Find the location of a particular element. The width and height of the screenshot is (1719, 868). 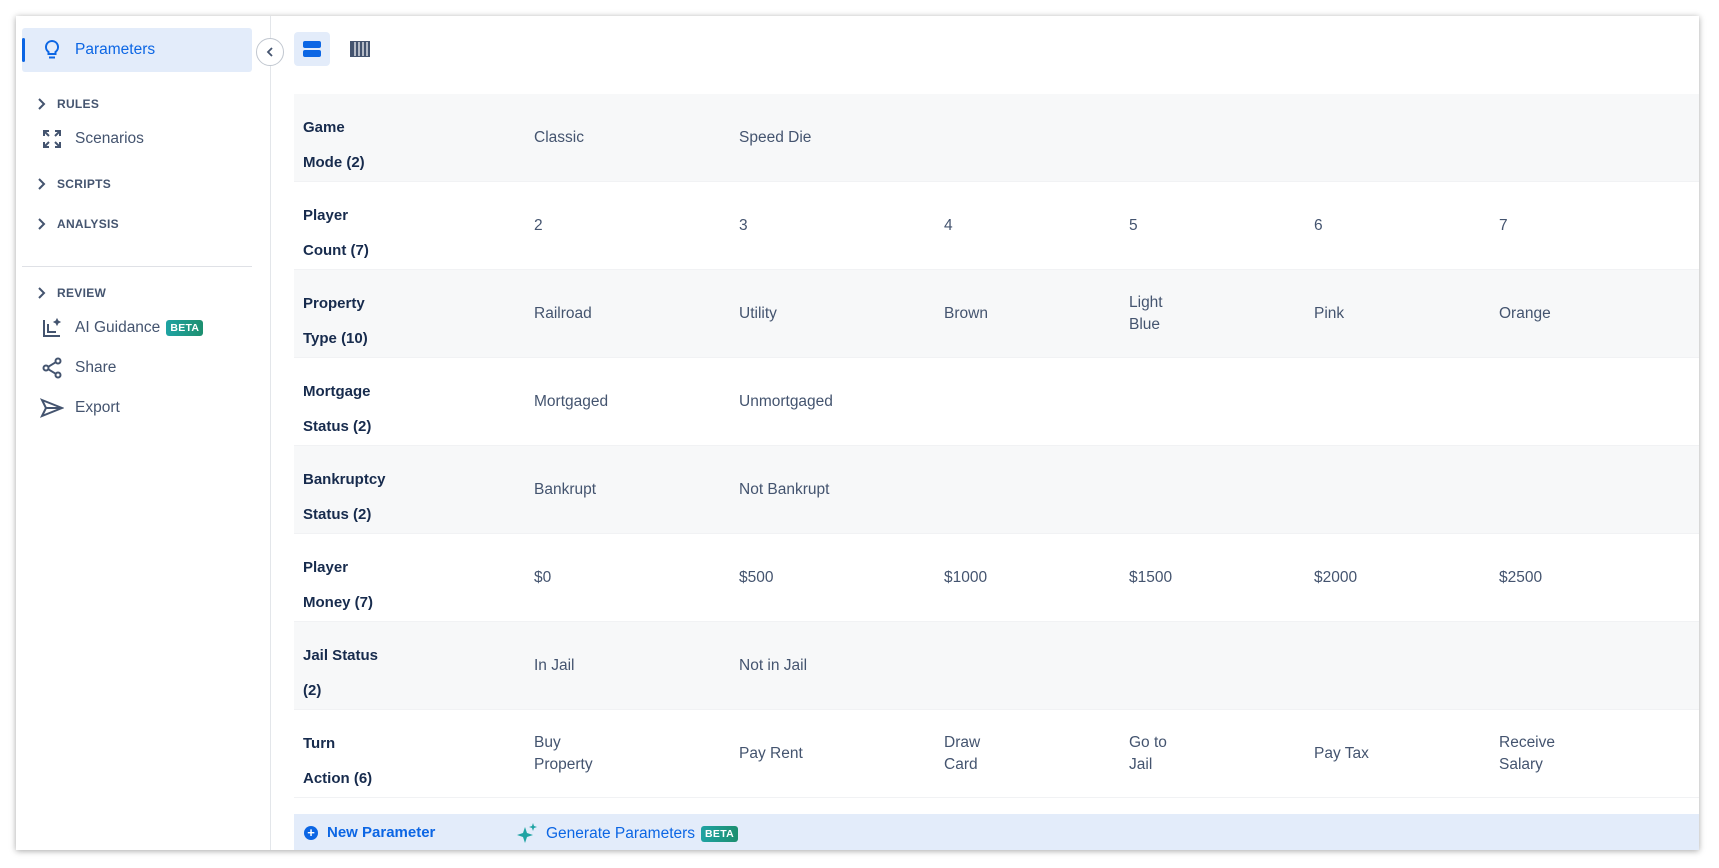

parameter-name: Turn Action (6) is located at coordinates (358, 761).